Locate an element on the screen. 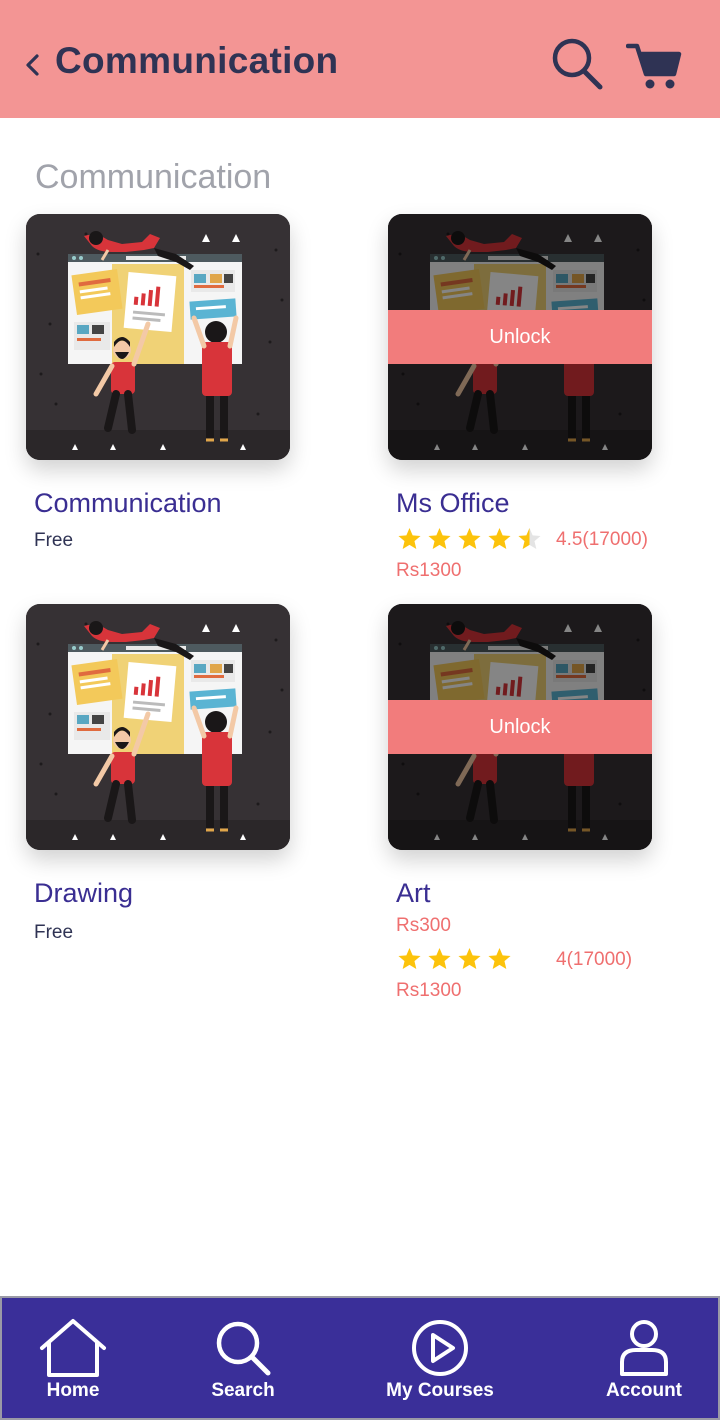 The image size is (720, 1420). app-header: Communication is located at coordinates (360, 59).